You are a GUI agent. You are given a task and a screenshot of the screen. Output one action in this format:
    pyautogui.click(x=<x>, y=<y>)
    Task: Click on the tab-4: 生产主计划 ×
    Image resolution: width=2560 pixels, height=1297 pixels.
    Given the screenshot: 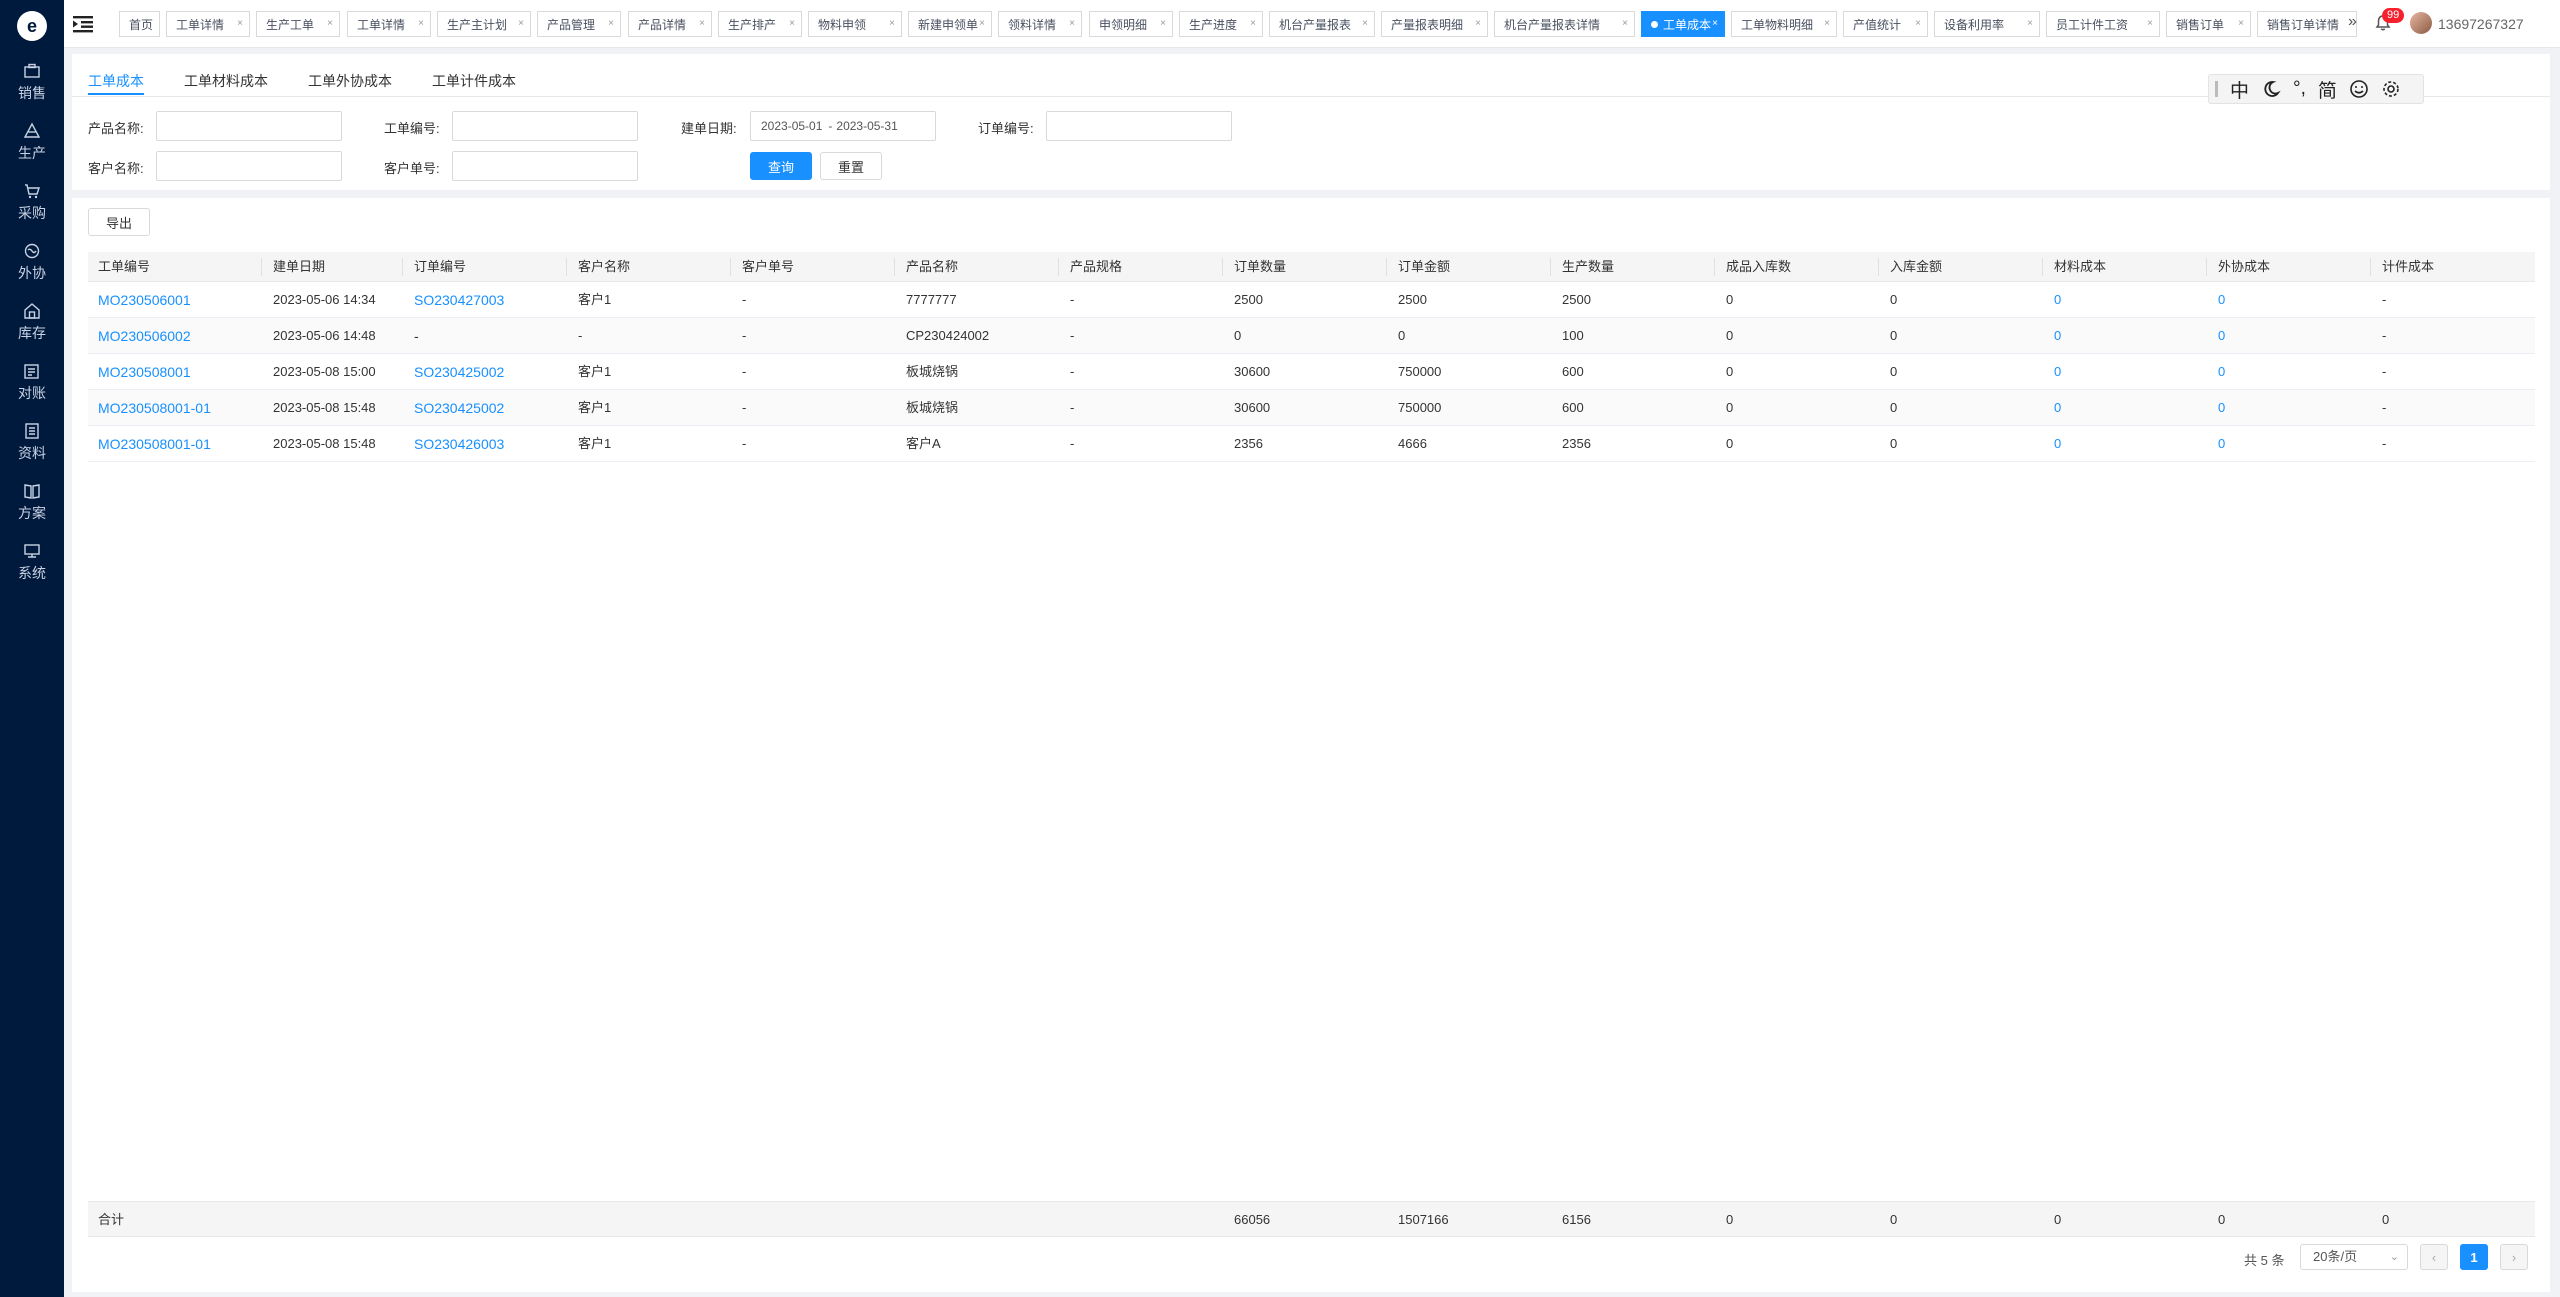 What is the action you would take?
    pyautogui.click(x=484, y=24)
    